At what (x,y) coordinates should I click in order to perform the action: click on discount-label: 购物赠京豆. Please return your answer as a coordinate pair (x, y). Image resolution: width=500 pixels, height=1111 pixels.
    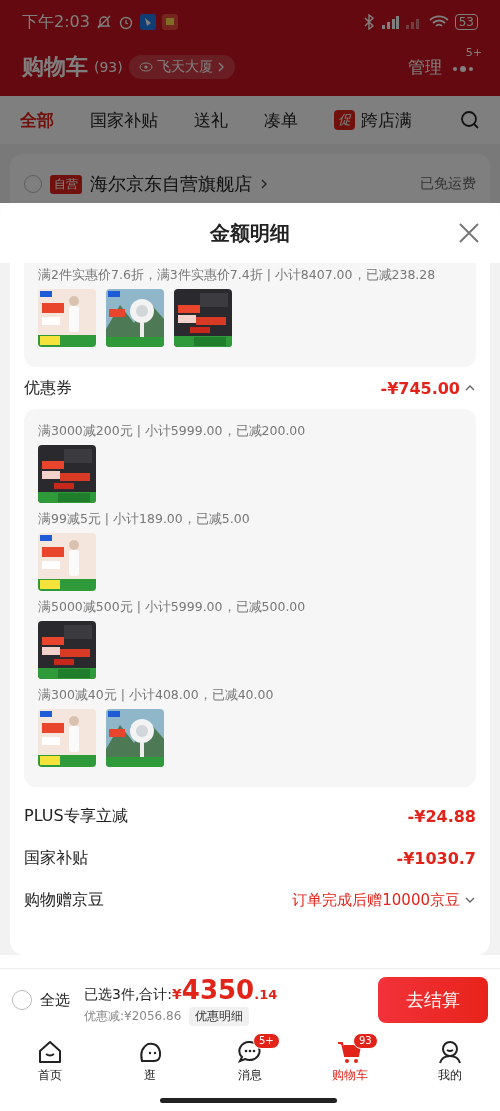
    Looking at the image, I should click on (64, 900).